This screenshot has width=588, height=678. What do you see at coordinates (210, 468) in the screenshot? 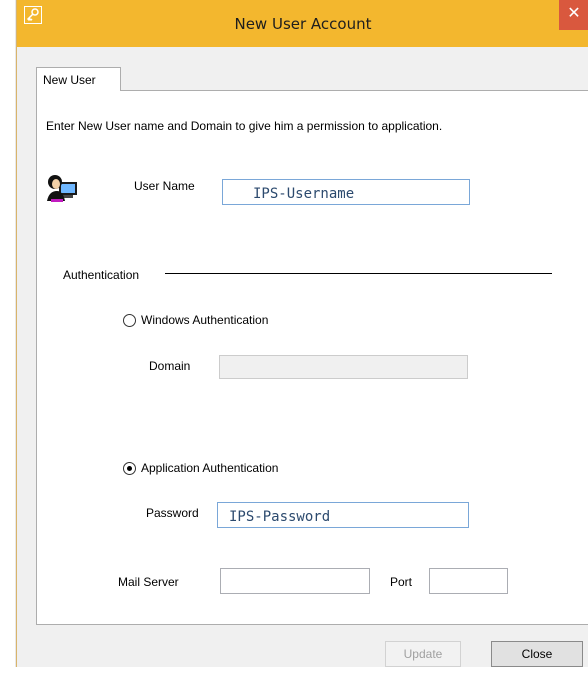
I see `application-authentication-label: Application Authentication` at bounding box center [210, 468].